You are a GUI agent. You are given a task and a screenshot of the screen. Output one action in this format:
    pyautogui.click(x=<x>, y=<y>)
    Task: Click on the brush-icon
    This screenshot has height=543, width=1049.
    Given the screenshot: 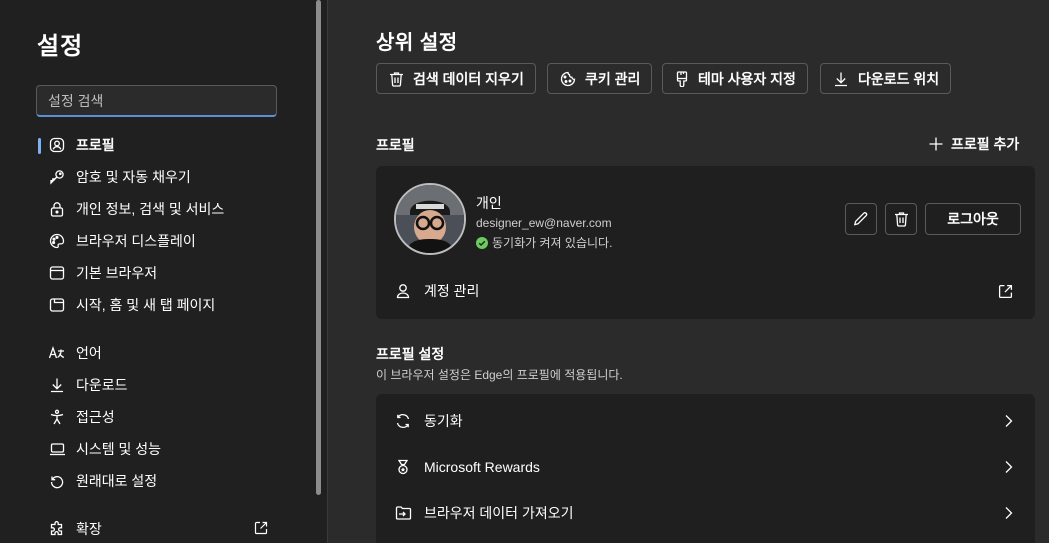 What is the action you would take?
    pyautogui.click(x=682, y=78)
    